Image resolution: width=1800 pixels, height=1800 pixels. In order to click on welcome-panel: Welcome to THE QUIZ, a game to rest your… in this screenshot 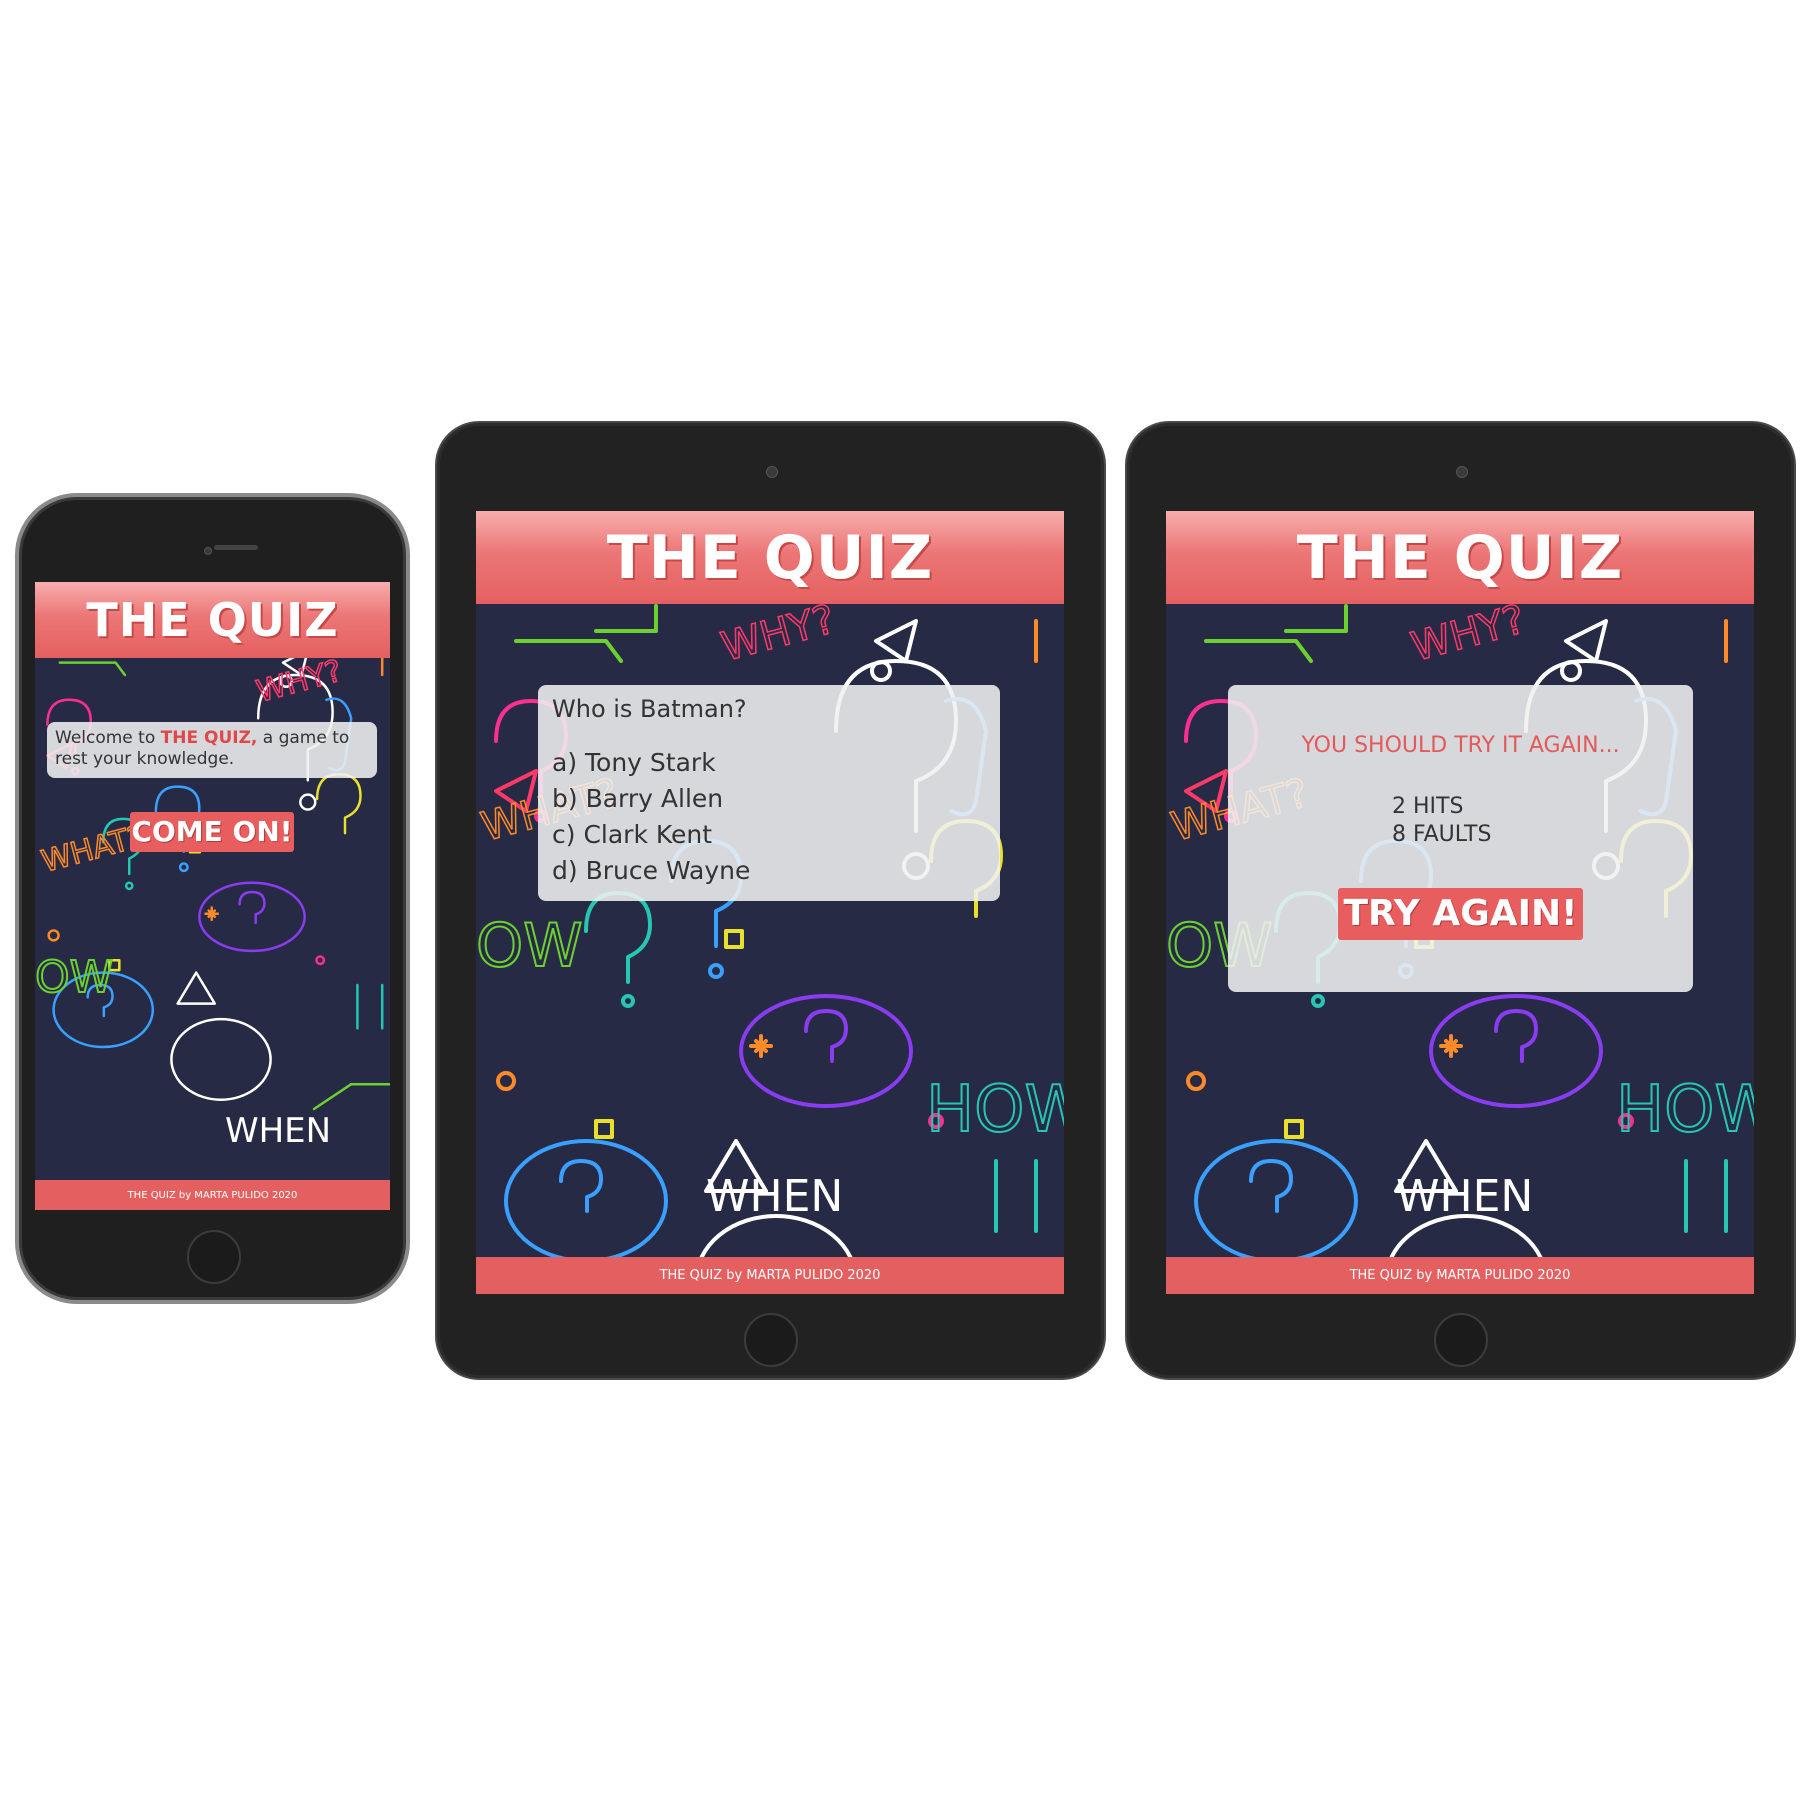, I will do `click(212, 750)`.